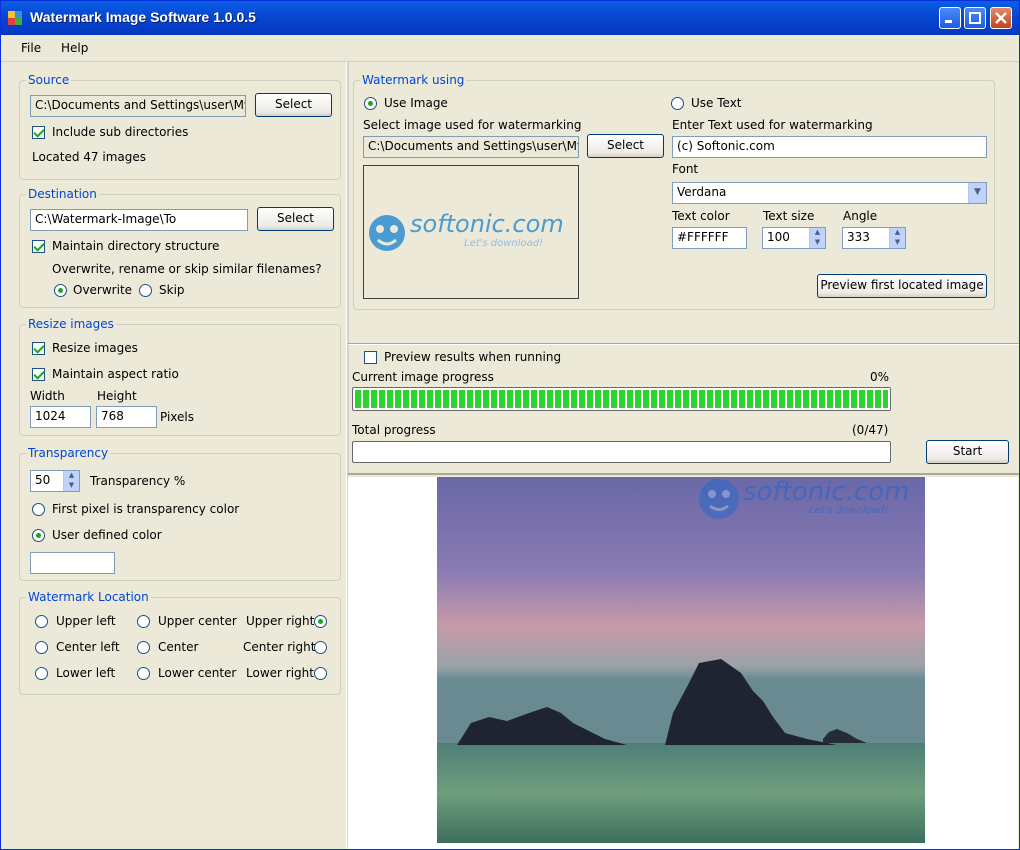  What do you see at coordinates (126, 417) in the screenshot?
I see `height-input: 768` at bounding box center [126, 417].